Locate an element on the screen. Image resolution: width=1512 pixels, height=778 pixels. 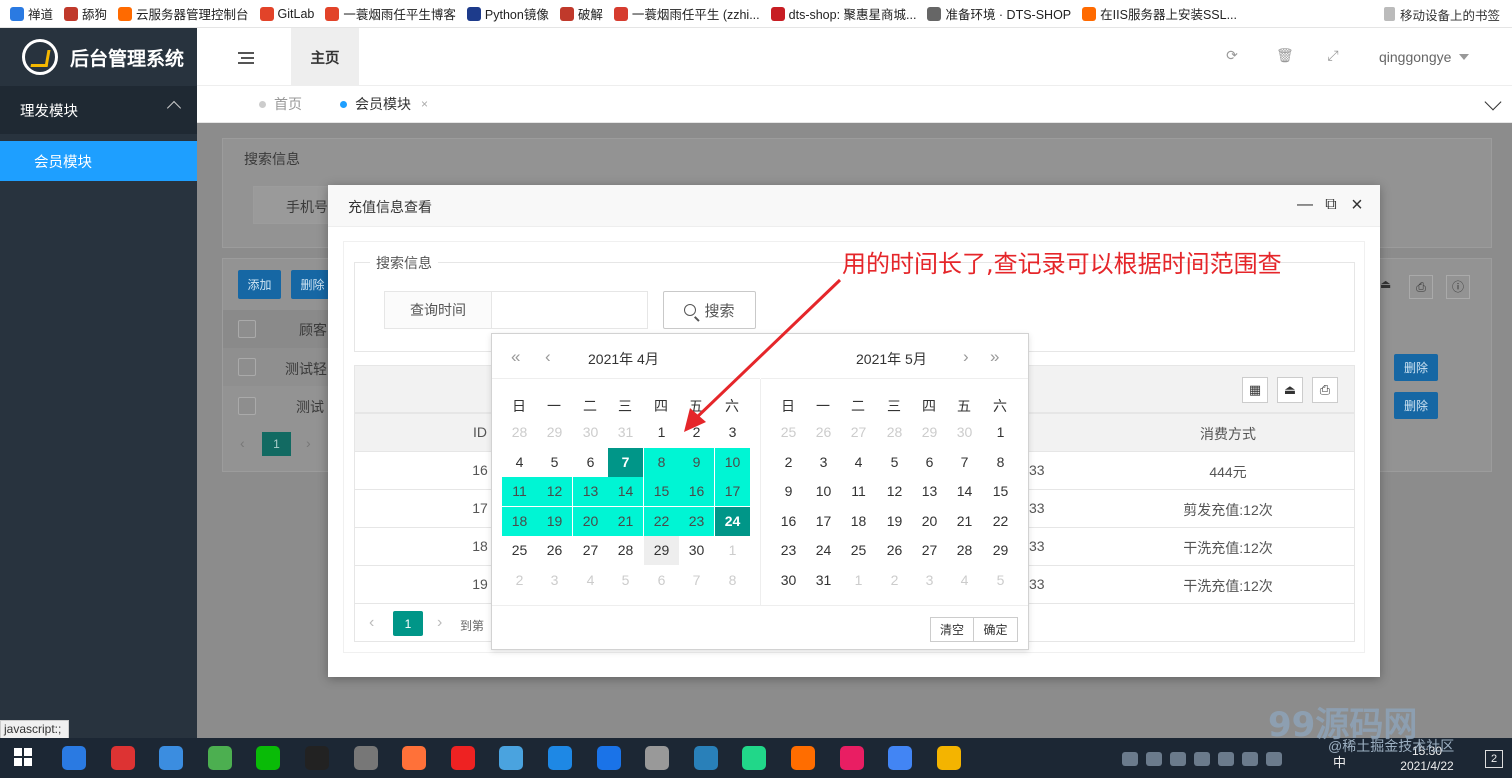
sidebar-group-barber: 理发模块 is located at coordinates (98, 110).